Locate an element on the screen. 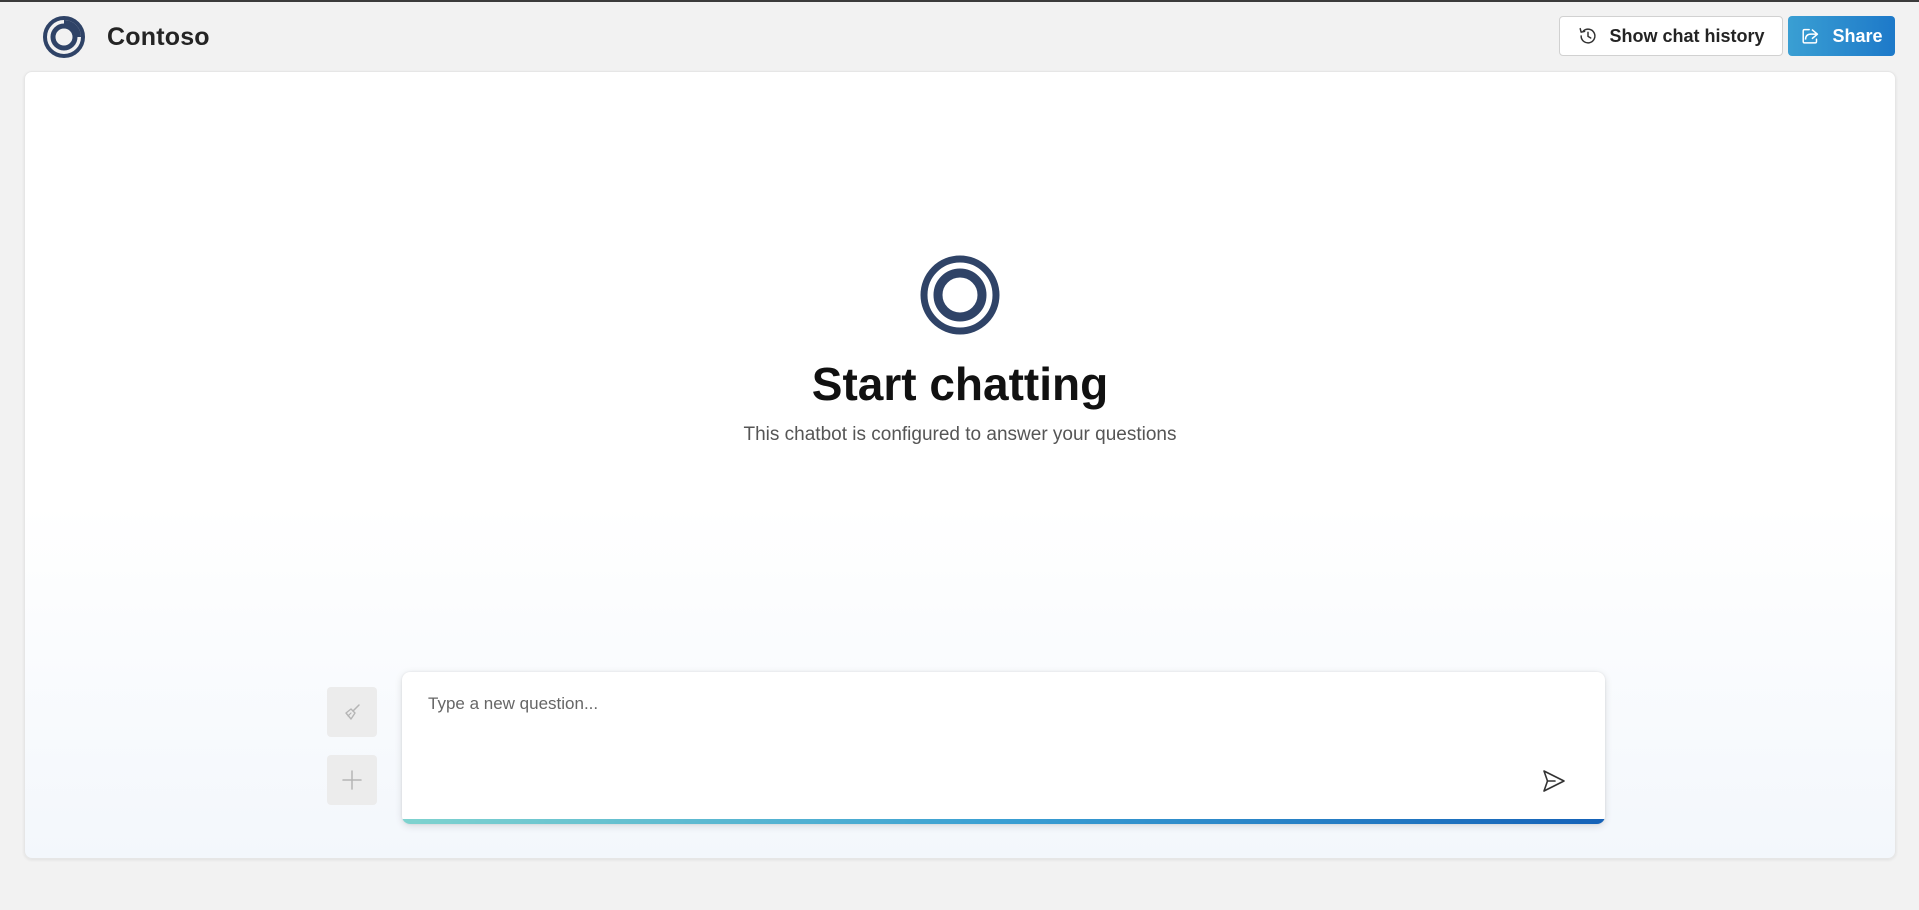 The height and width of the screenshot is (910, 1919). brand: Contoso is located at coordinates (126, 37).